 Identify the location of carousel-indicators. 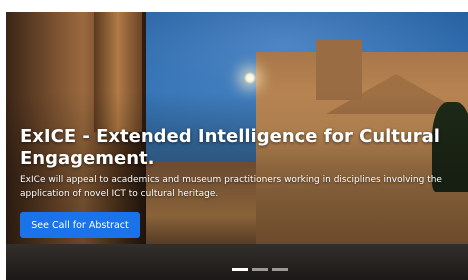
(260, 270).